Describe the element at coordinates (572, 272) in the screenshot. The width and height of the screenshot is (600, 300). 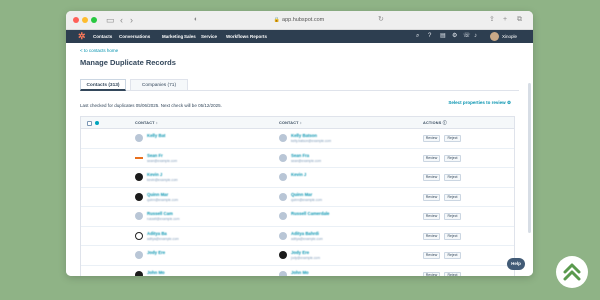
I see `brand-badge-logo` at that location.